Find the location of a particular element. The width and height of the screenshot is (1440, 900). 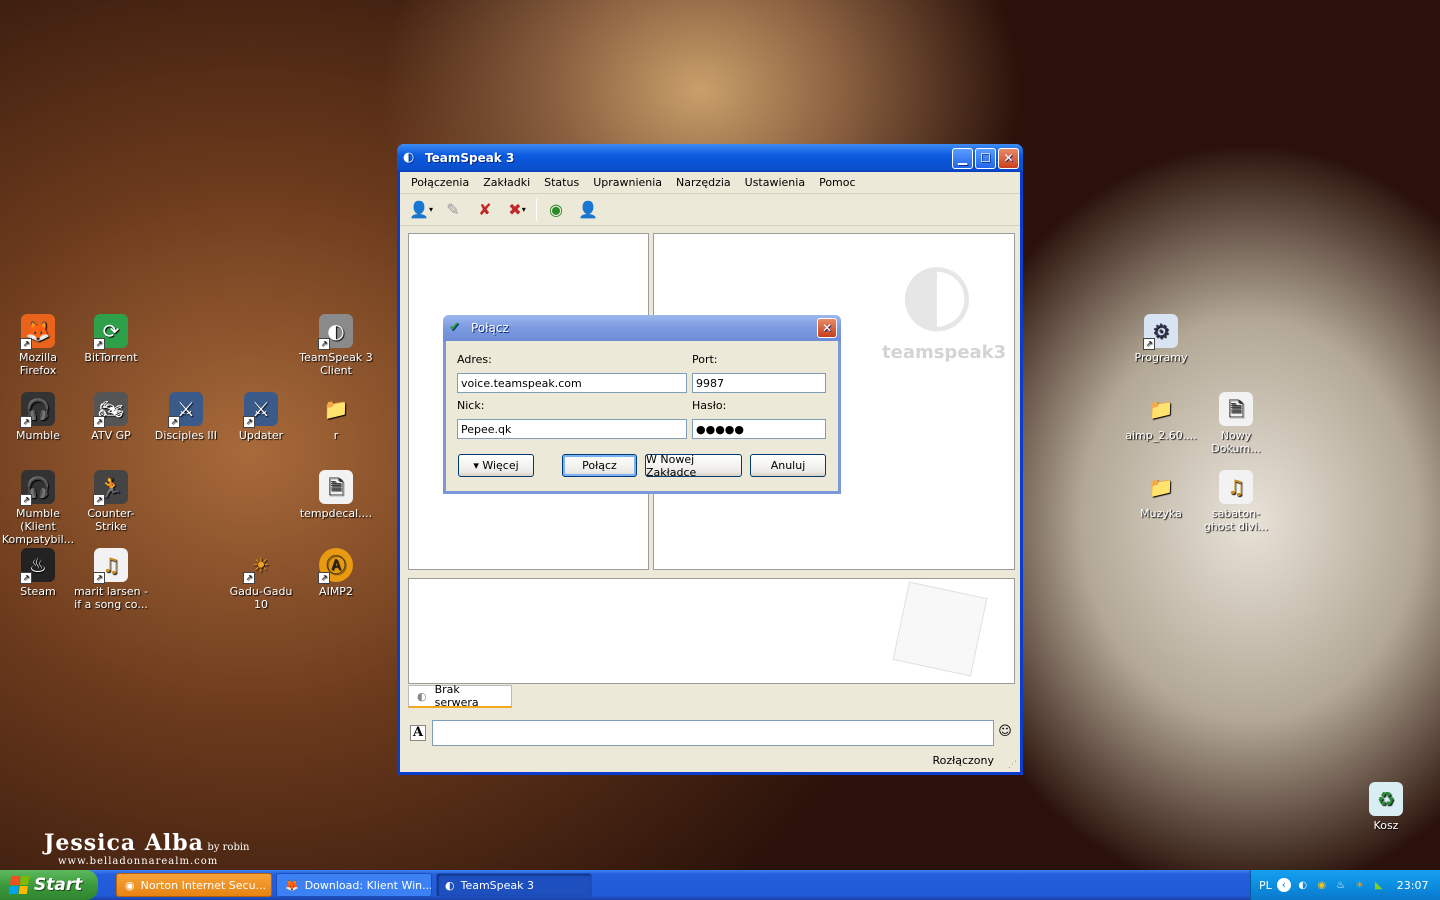

desktop-icon-label: Disciples III is located at coordinates (186, 435).